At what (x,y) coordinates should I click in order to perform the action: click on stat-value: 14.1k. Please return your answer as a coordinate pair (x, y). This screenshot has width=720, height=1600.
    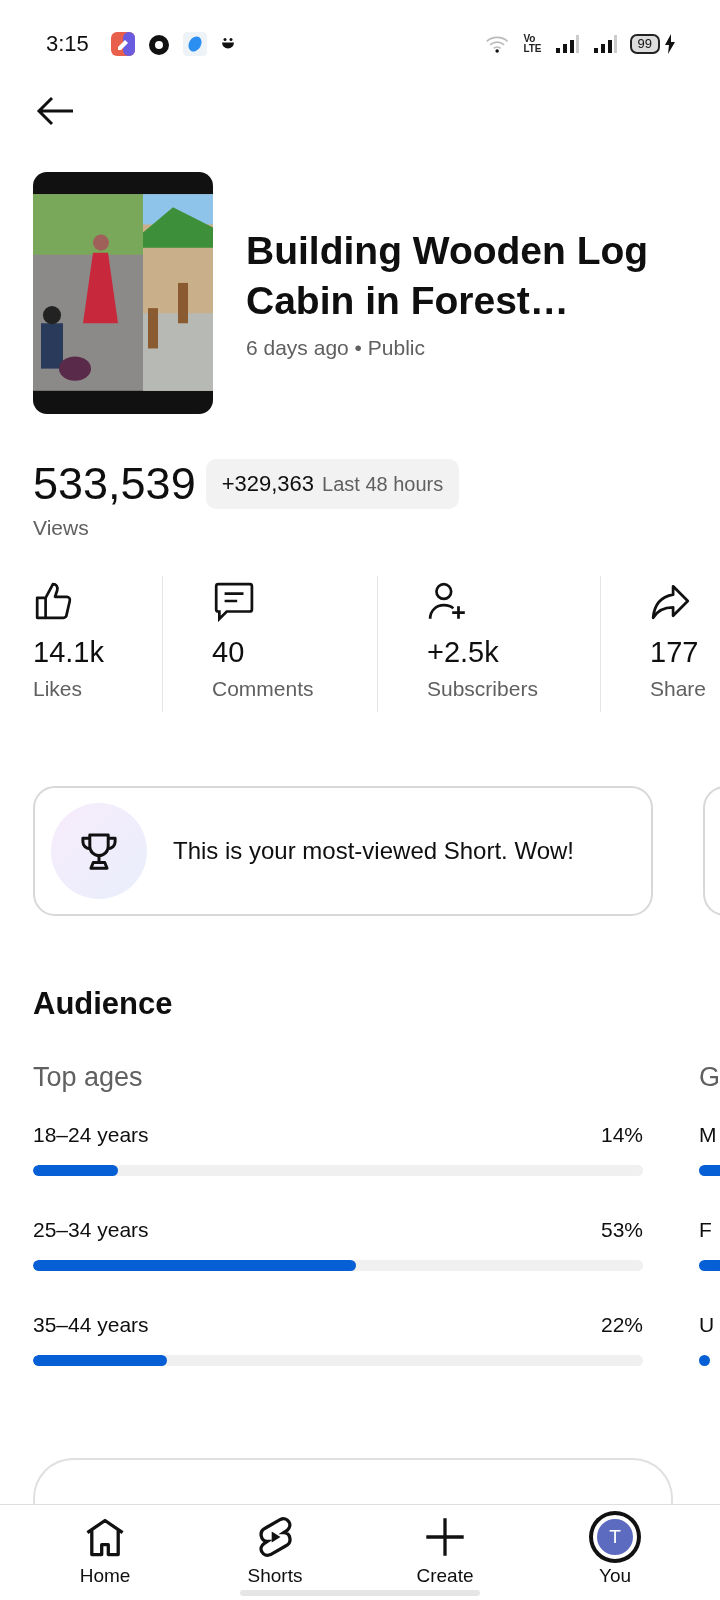
    Looking at the image, I should click on (69, 652).